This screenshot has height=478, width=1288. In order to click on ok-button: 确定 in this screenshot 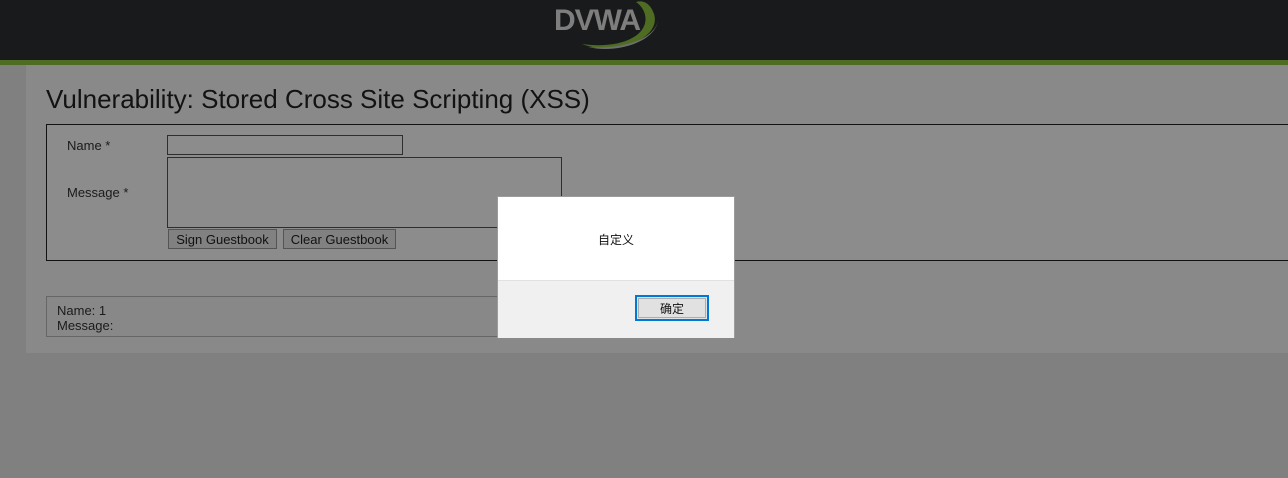, I will do `click(672, 308)`.